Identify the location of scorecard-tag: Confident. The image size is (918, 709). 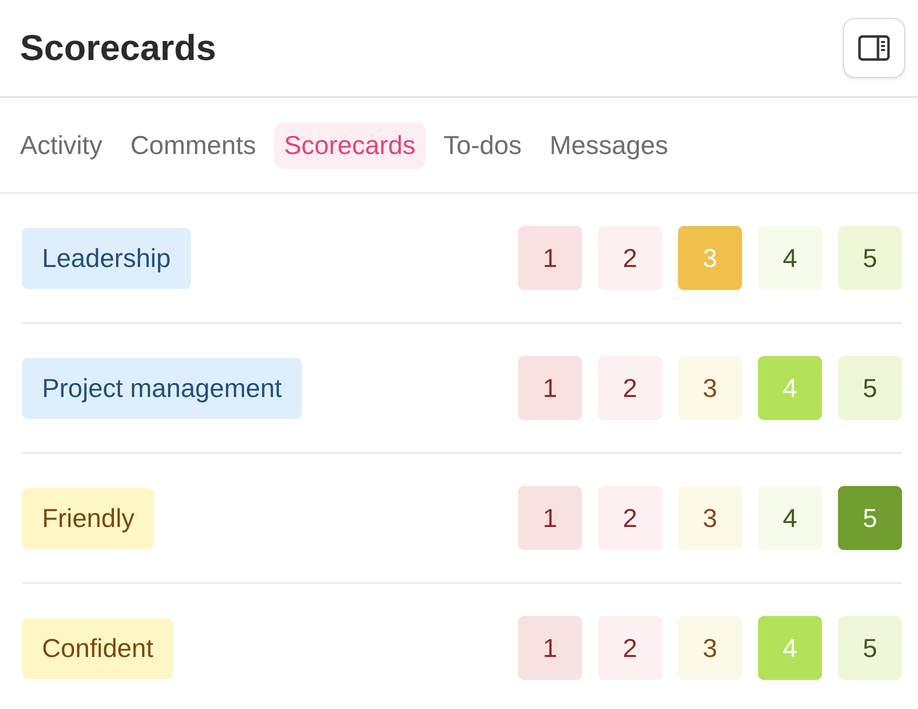
(98, 648).